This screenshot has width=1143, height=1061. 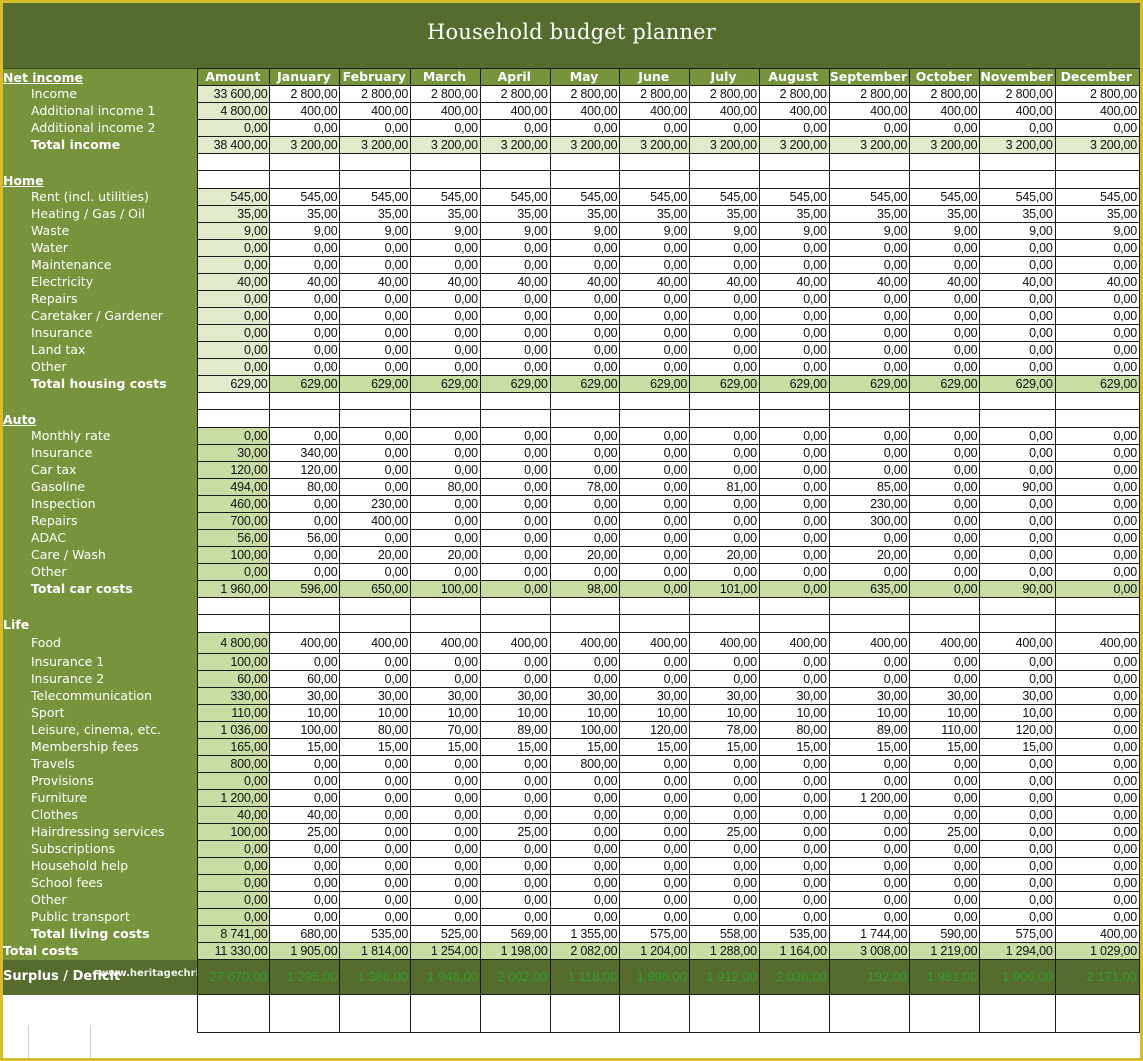 I want to click on surplus-amount-cell: 27 070,00, so click(x=234, y=977).